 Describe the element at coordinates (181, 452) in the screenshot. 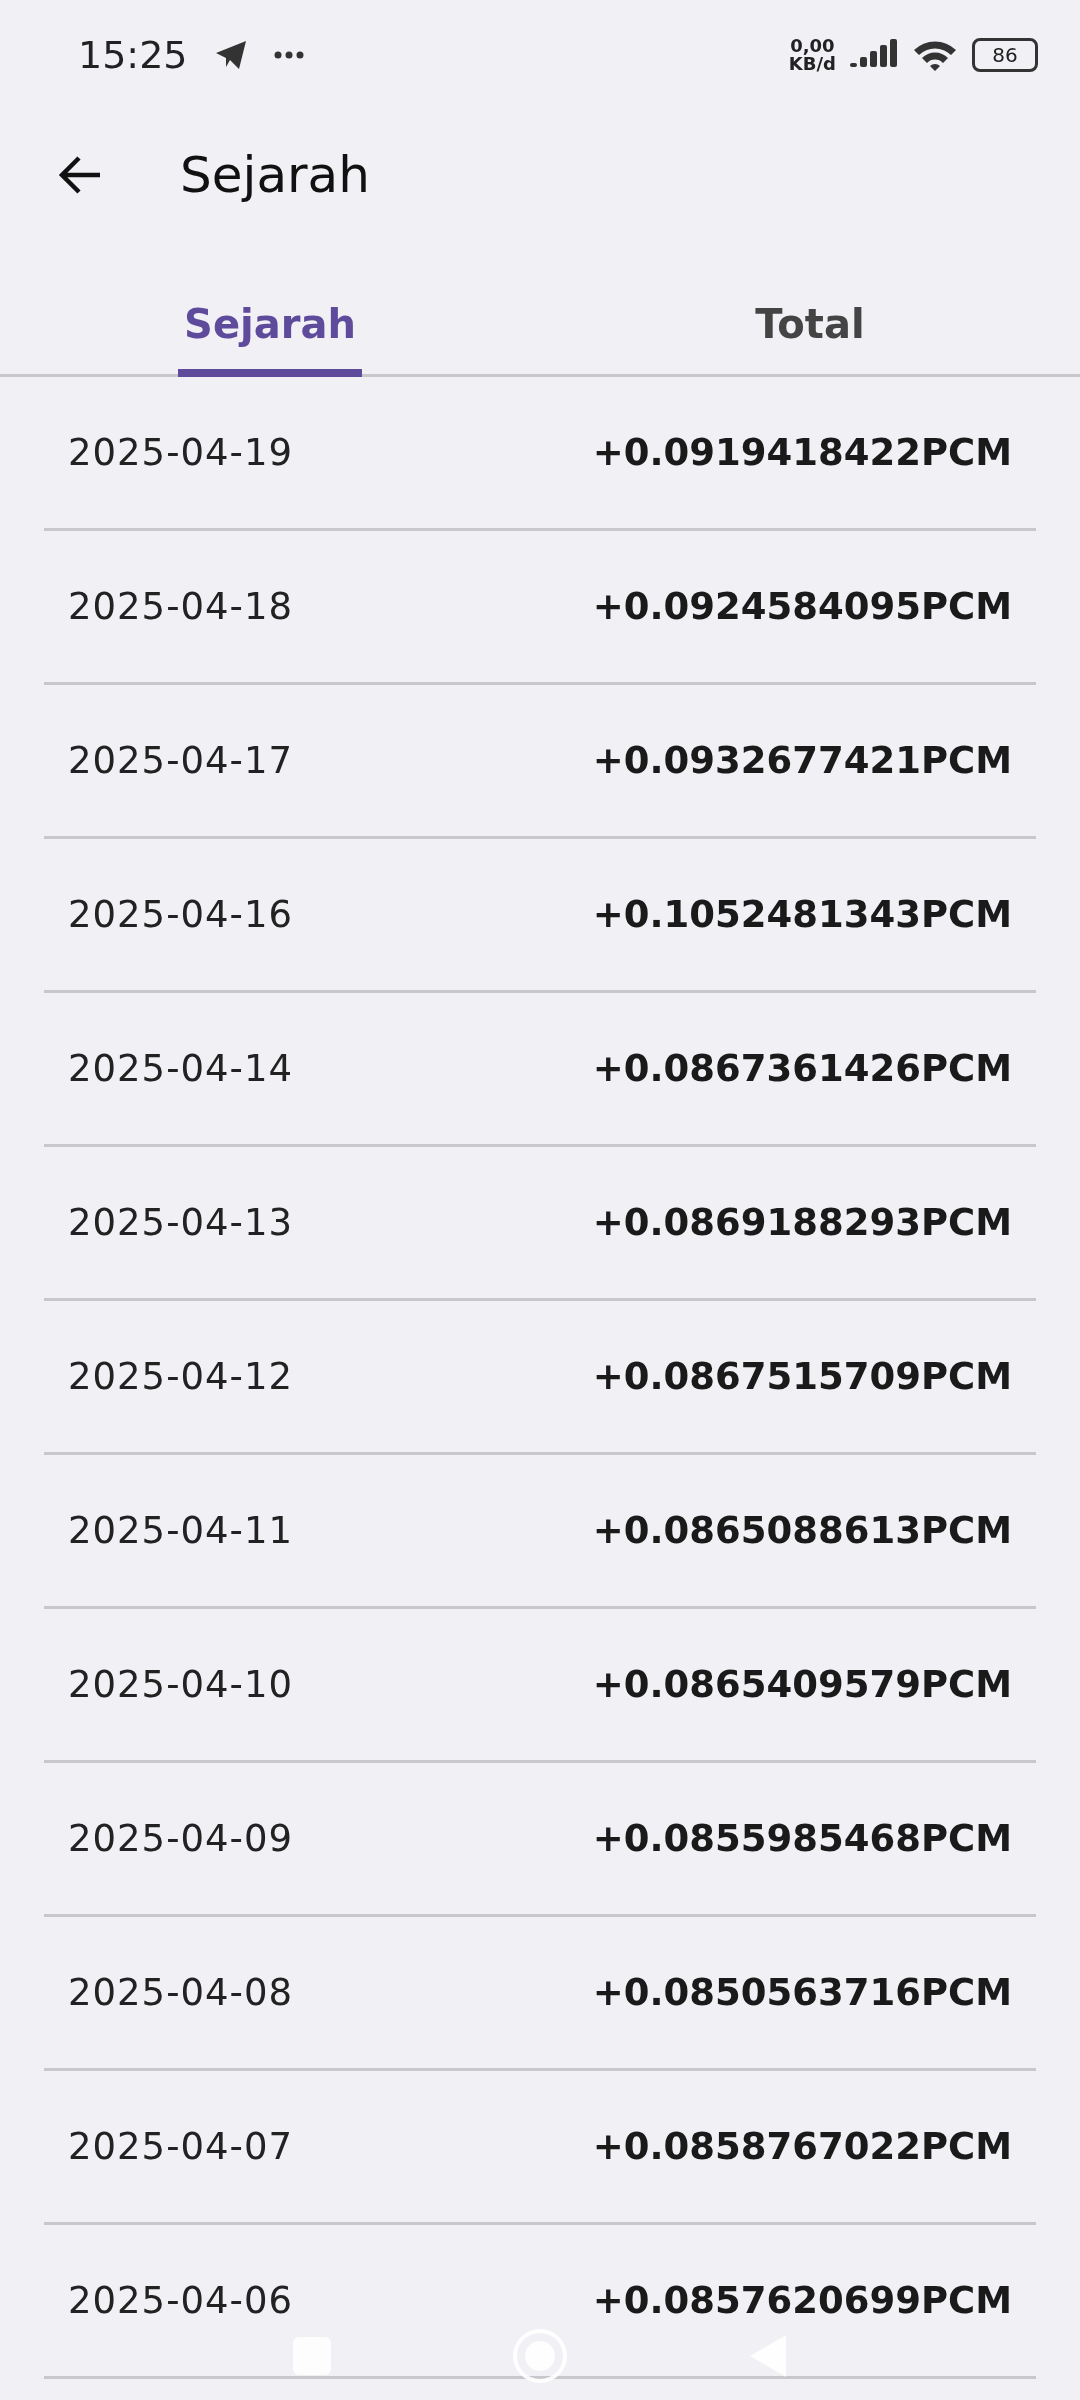

I see `row-date: 2025-04-19` at that location.